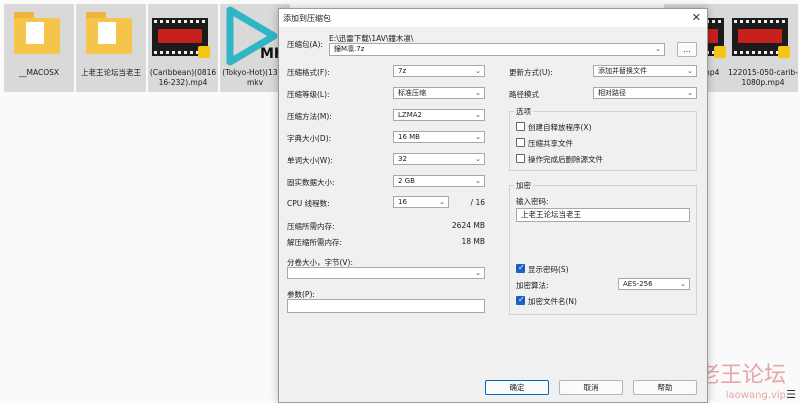 The height and width of the screenshot is (403, 800). Describe the element at coordinates (473, 241) in the screenshot. I see `mem-decompress-value: 18 MB` at that location.